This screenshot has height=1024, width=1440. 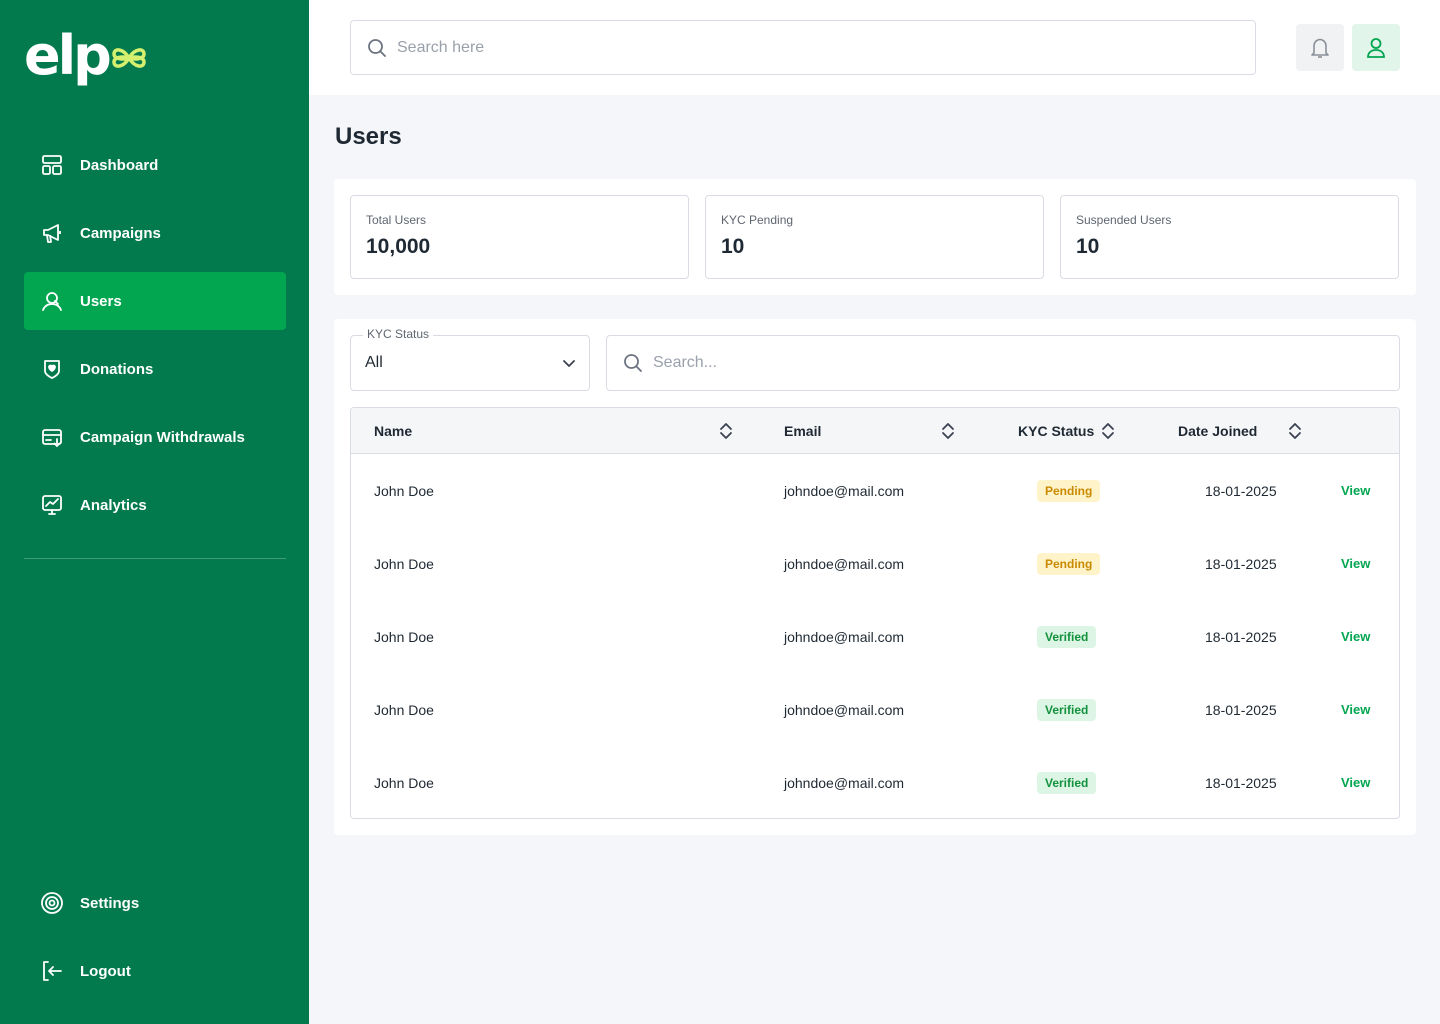 I want to click on sidebar-item-settings: Settings, so click(x=155, y=903).